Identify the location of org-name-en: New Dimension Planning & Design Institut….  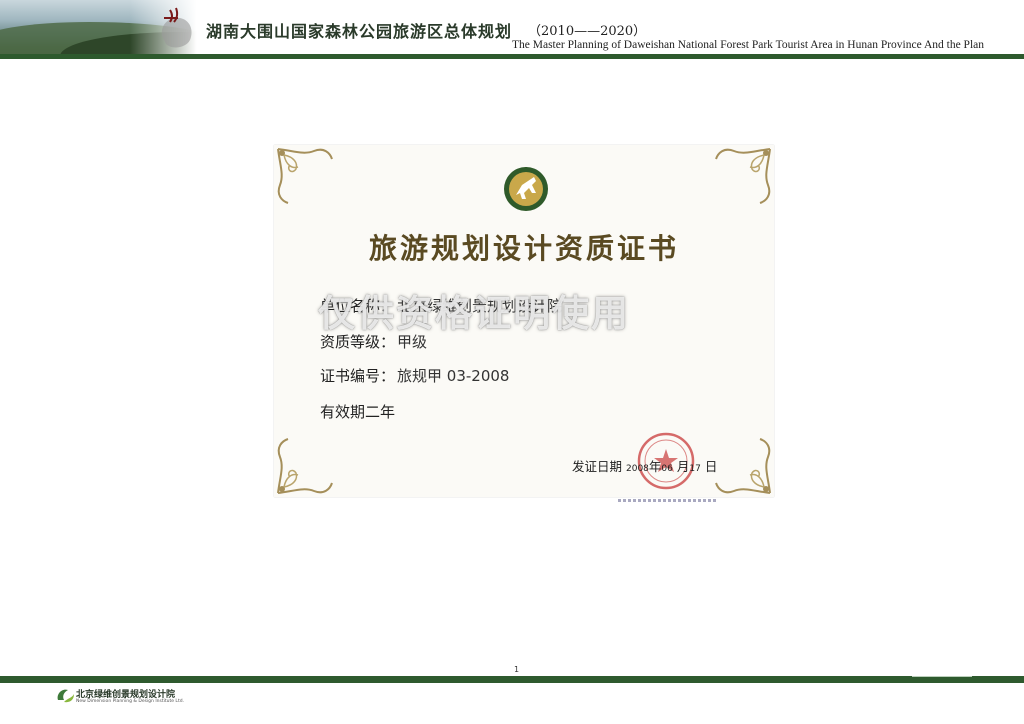
(130, 701).